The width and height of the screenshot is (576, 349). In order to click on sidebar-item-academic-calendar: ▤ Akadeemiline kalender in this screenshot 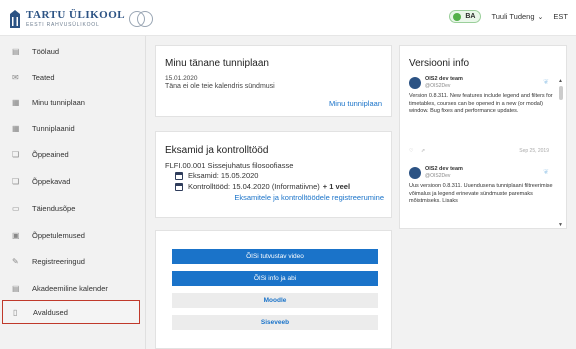, I will do `click(71, 288)`.